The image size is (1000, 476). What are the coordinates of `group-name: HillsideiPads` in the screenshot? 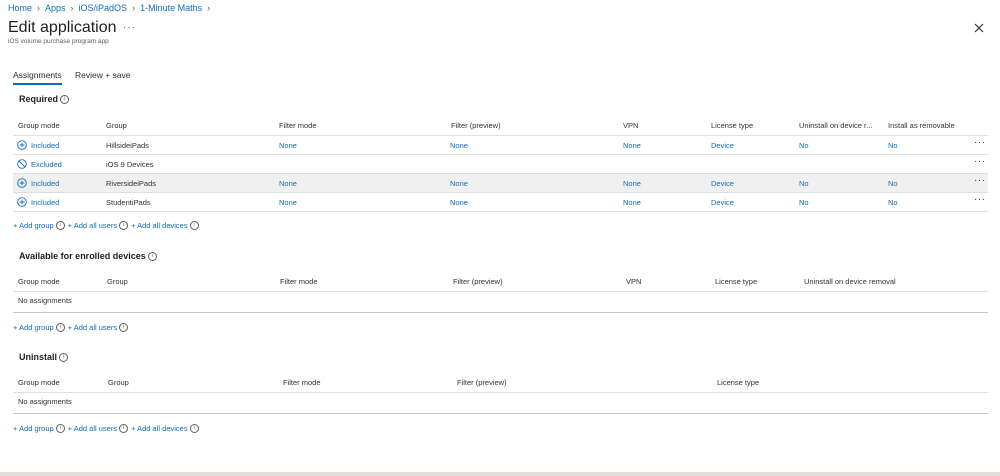 It's located at (127, 145).